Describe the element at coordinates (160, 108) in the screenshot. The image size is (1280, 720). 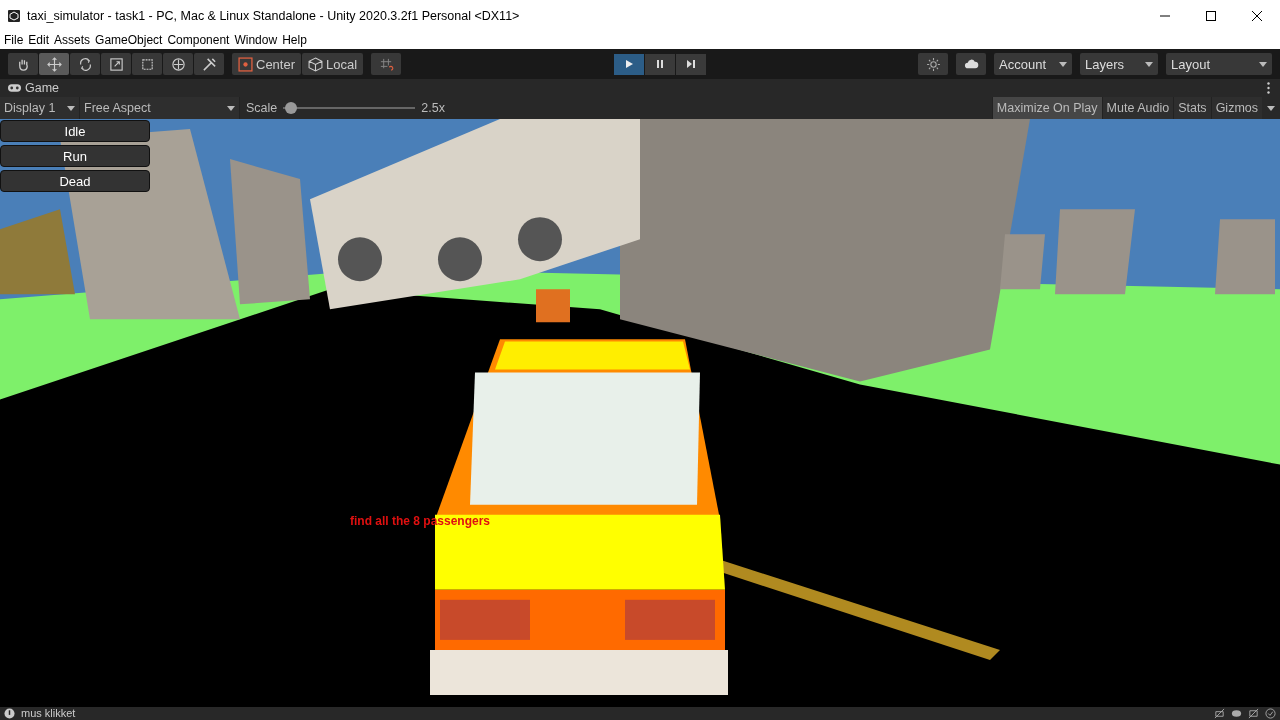
I see `aspect-dropdown: Free Aspect` at that location.